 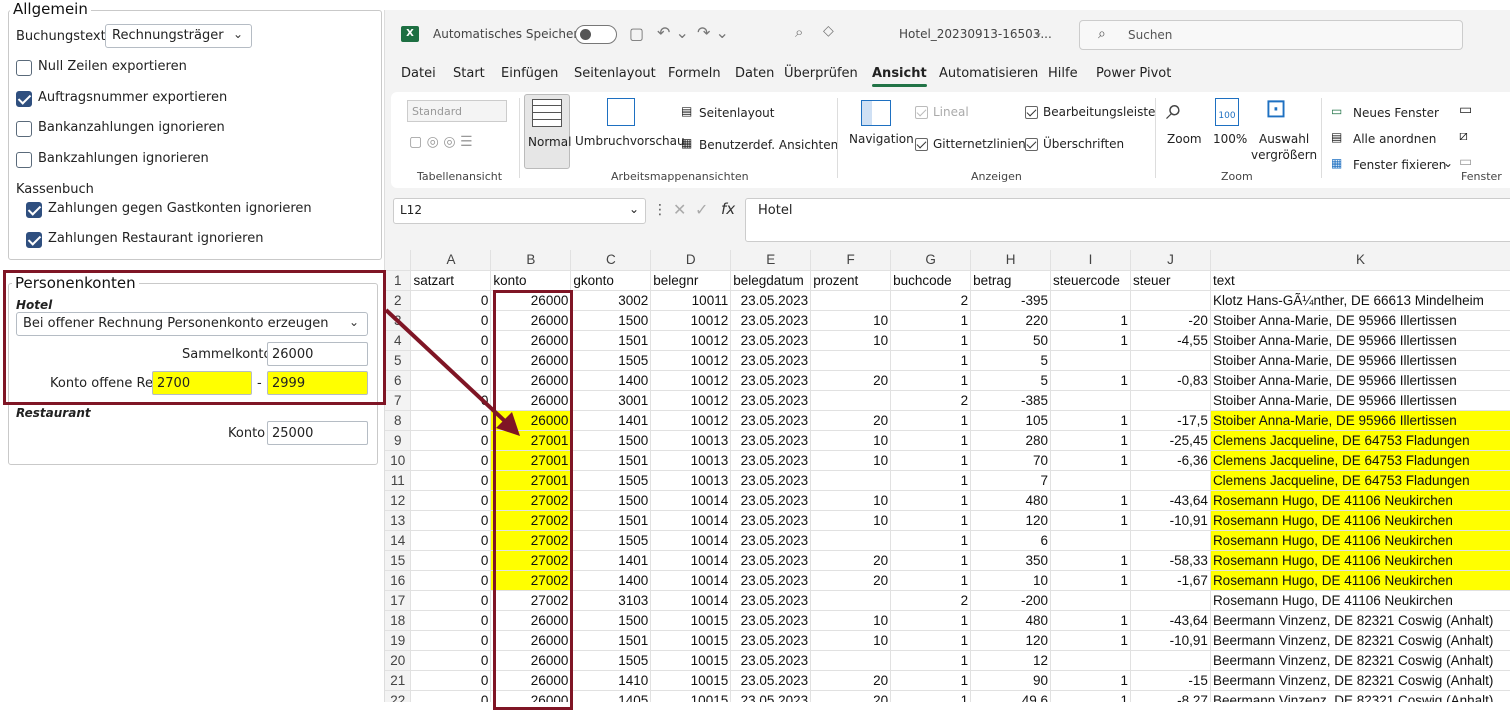 What do you see at coordinates (451, 260) in the screenshot?
I see `column-header-A: A` at bounding box center [451, 260].